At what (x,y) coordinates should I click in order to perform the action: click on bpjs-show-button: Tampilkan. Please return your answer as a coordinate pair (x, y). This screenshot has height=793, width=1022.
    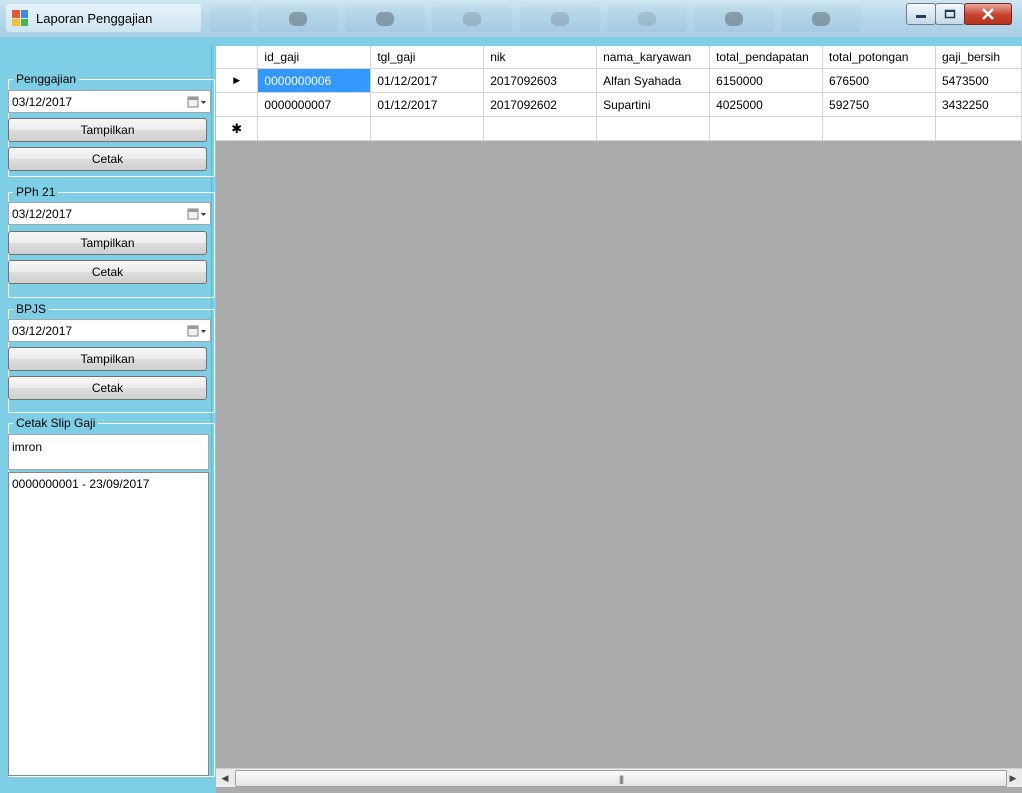
    Looking at the image, I should click on (107, 359).